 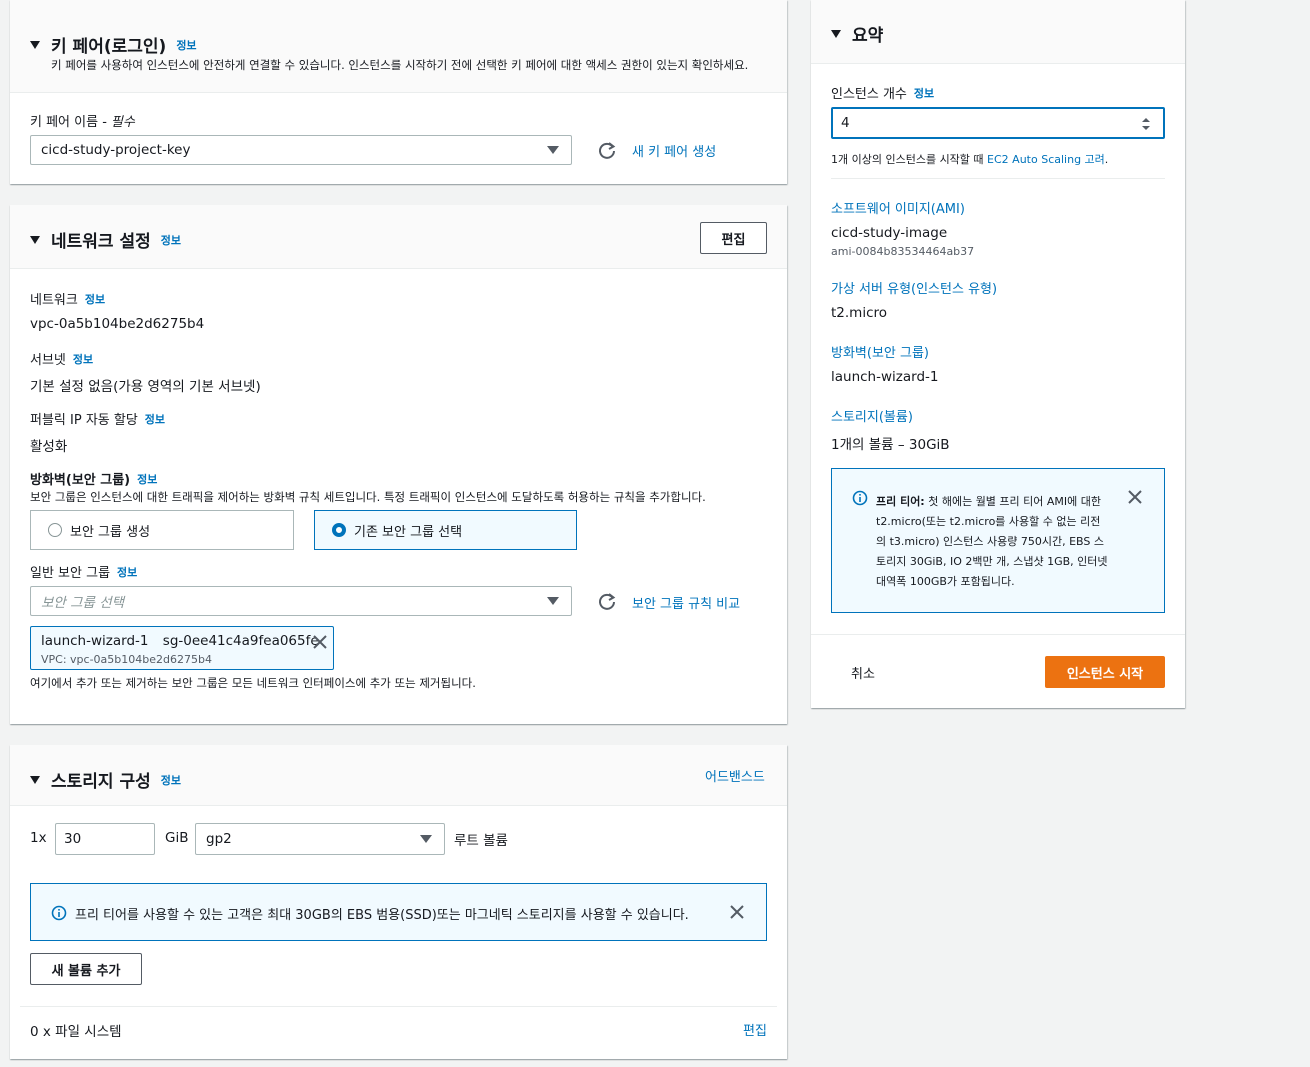 What do you see at coordinates (94, 480) in the screenshot?
I see `firewall-label: 방화벽(보안 그룹) 정보` at bounding box center [94, 480].